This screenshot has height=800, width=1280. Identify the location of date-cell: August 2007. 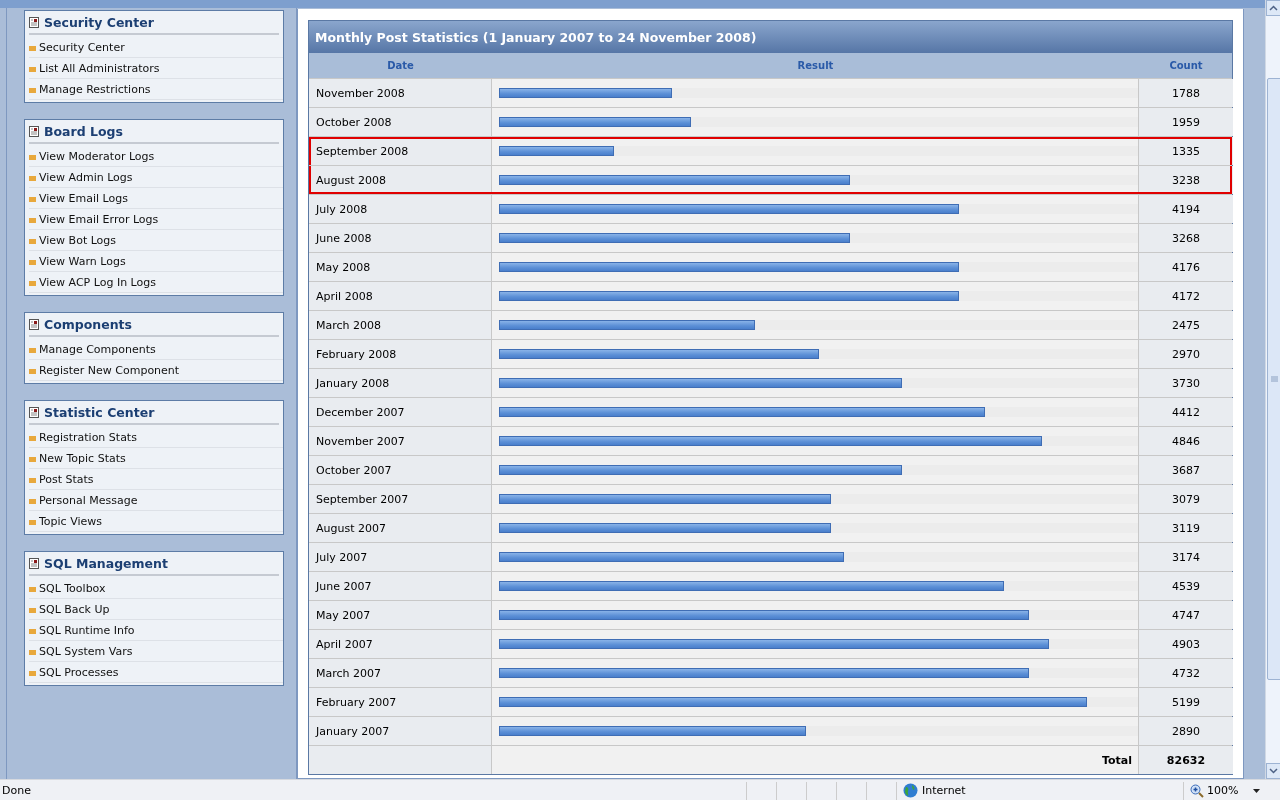
(400, 528).